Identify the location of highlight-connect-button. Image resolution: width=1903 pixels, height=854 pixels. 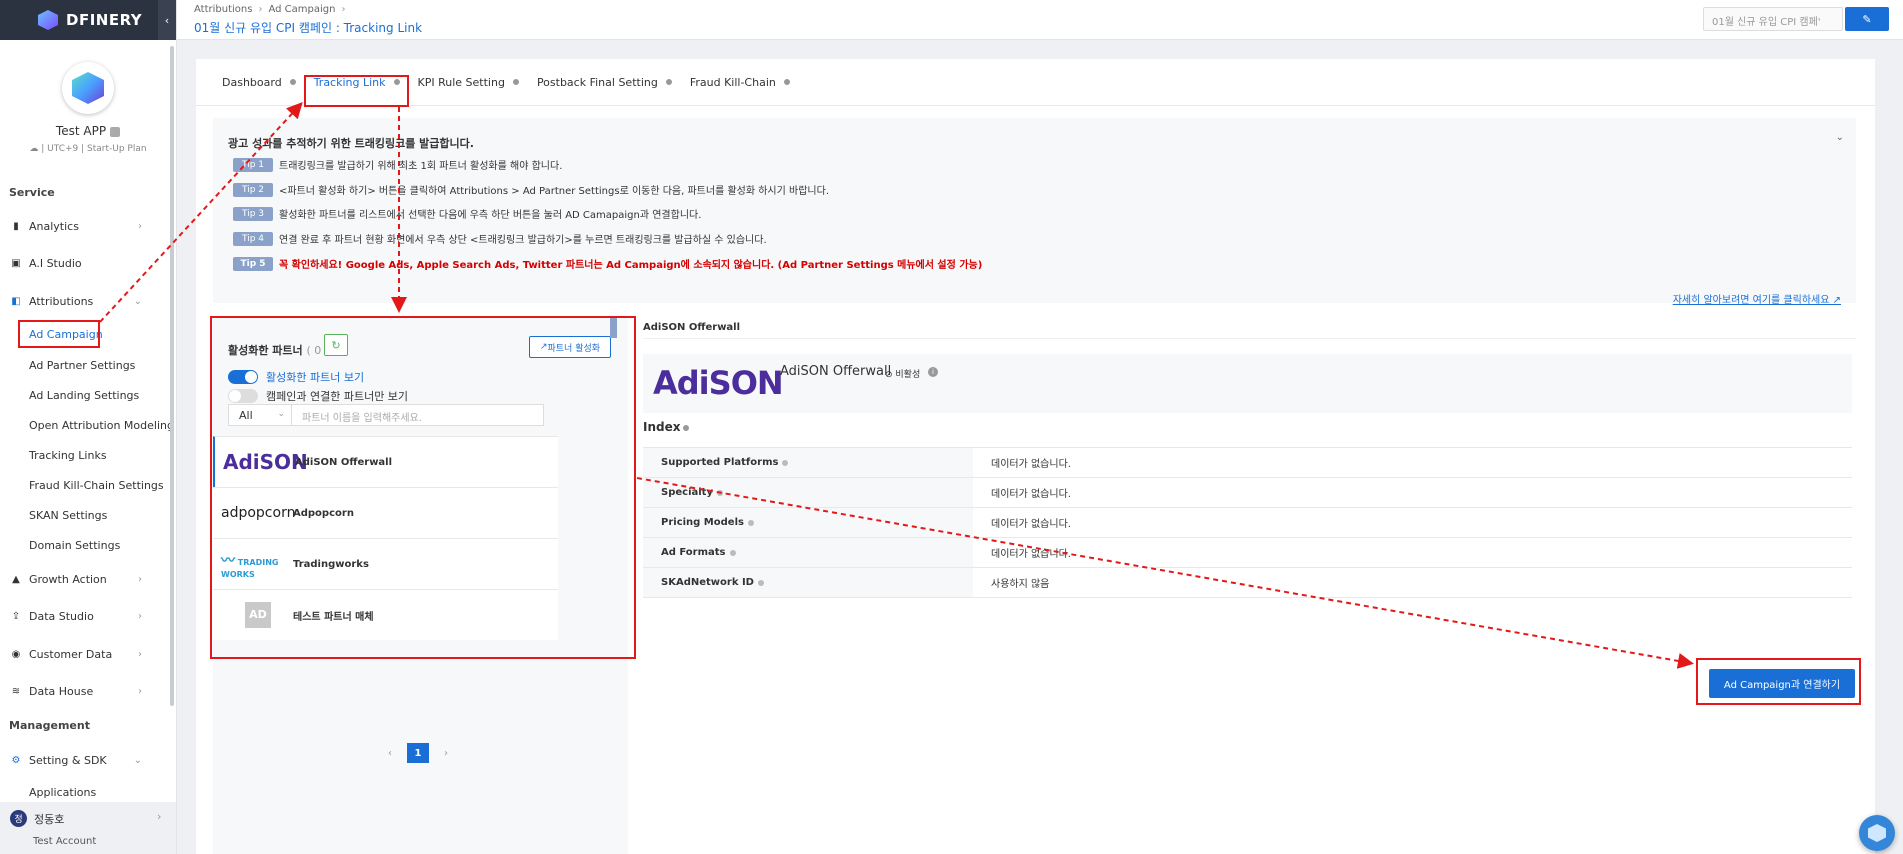
(1778, 681).